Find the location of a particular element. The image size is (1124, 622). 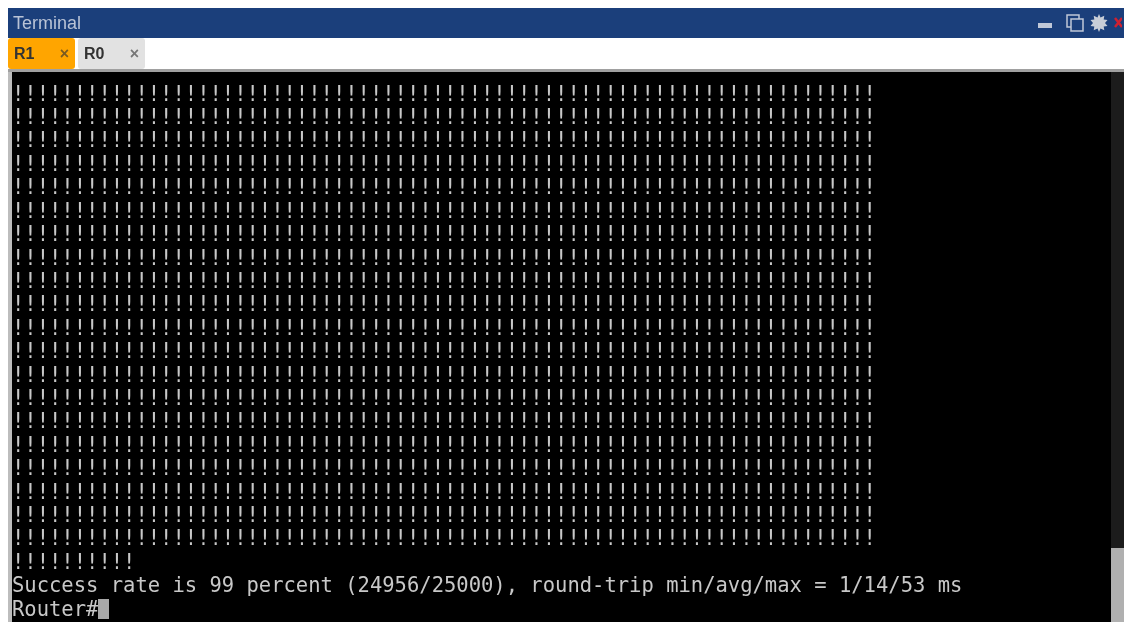

scrollbar-thumb is located at coordinates (1117, 585).